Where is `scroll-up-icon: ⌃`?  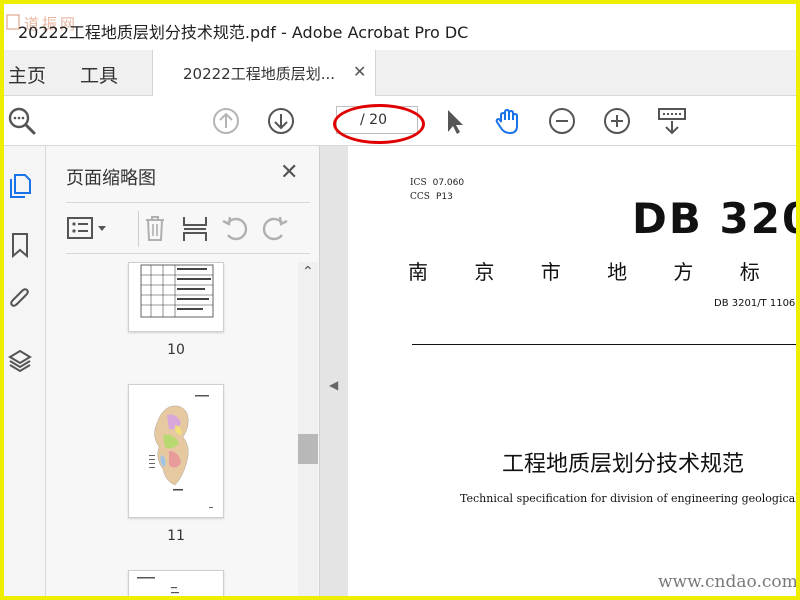 scroll-up-icon: ⌃ is located at coordinates (308, 272).